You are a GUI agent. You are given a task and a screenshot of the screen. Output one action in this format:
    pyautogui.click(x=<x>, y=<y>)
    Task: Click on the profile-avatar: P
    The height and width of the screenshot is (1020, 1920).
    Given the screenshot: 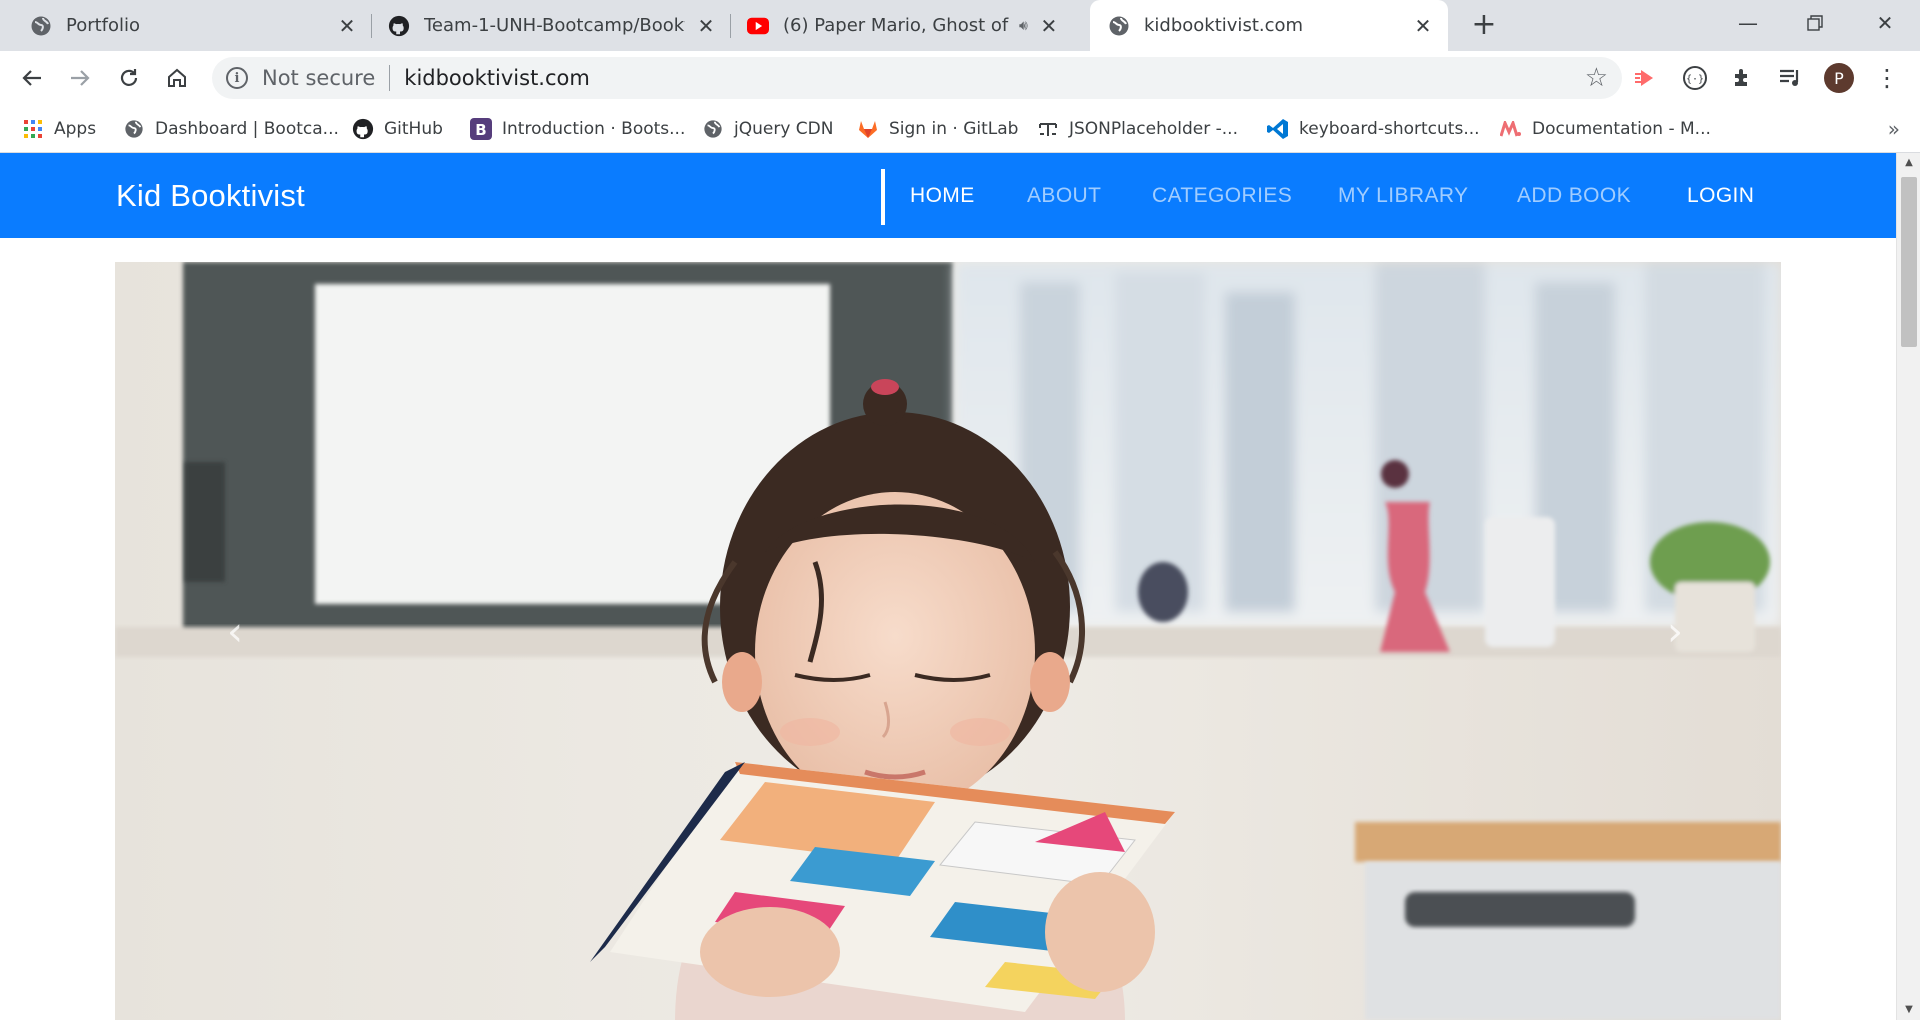 What is the action you would take?
    pyautogui.click(x=1839, y=78)
    